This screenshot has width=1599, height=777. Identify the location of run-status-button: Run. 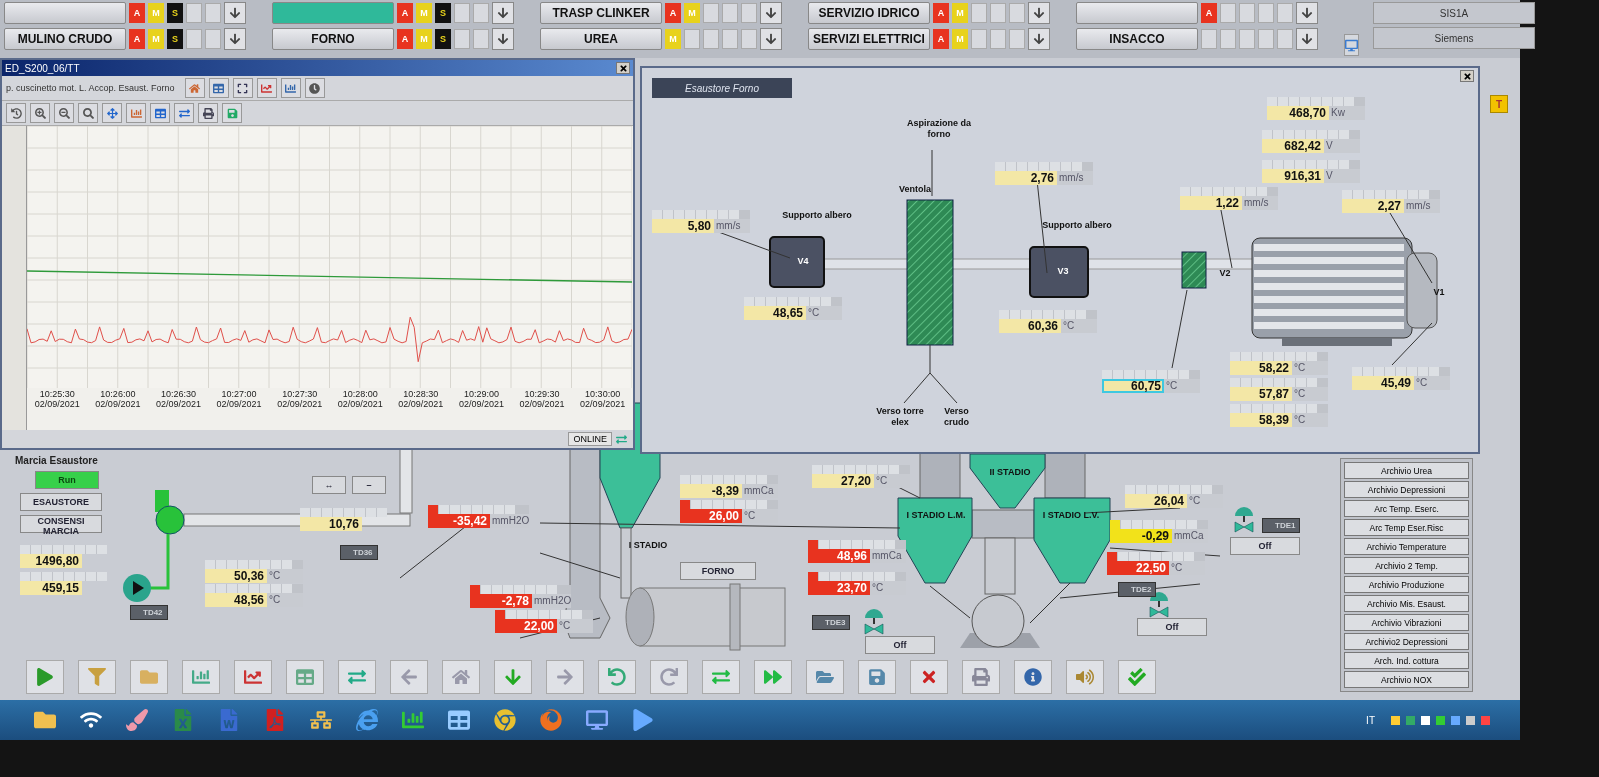
(67, 480).